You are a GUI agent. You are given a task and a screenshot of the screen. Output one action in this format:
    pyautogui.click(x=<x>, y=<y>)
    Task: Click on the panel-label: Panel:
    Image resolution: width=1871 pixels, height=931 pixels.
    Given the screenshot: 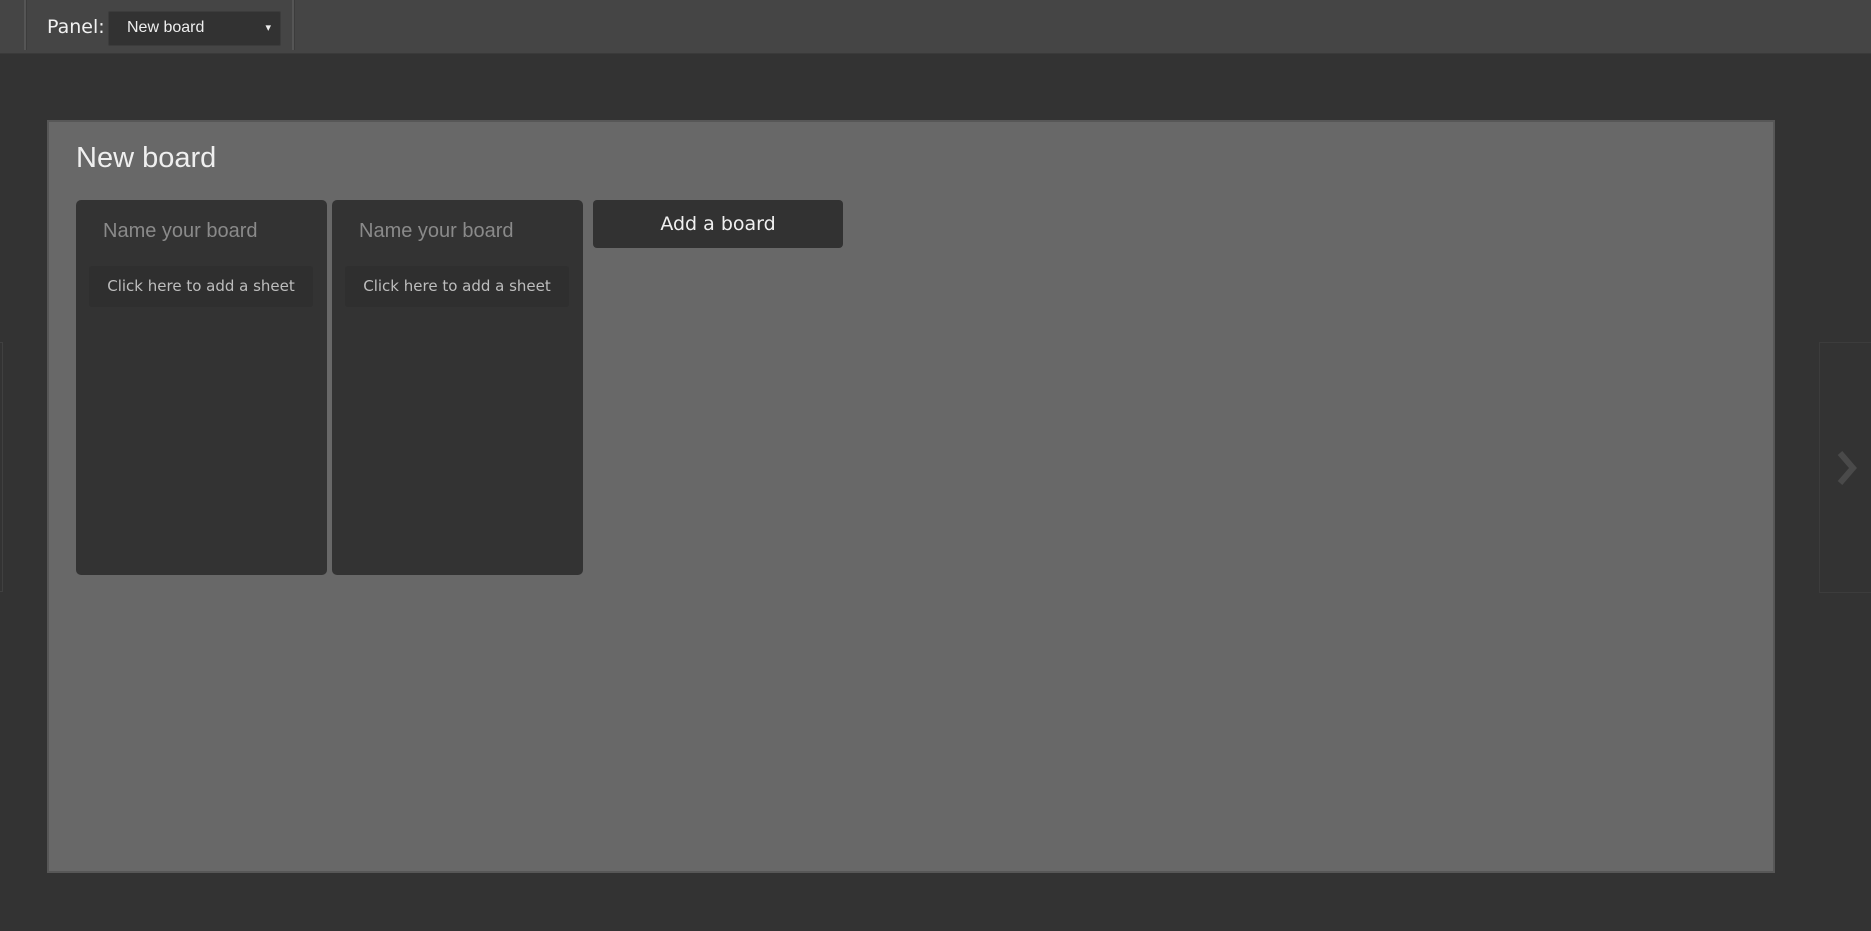 What is the action you would take?
    pyautogui.click(x=76, y=27)
    